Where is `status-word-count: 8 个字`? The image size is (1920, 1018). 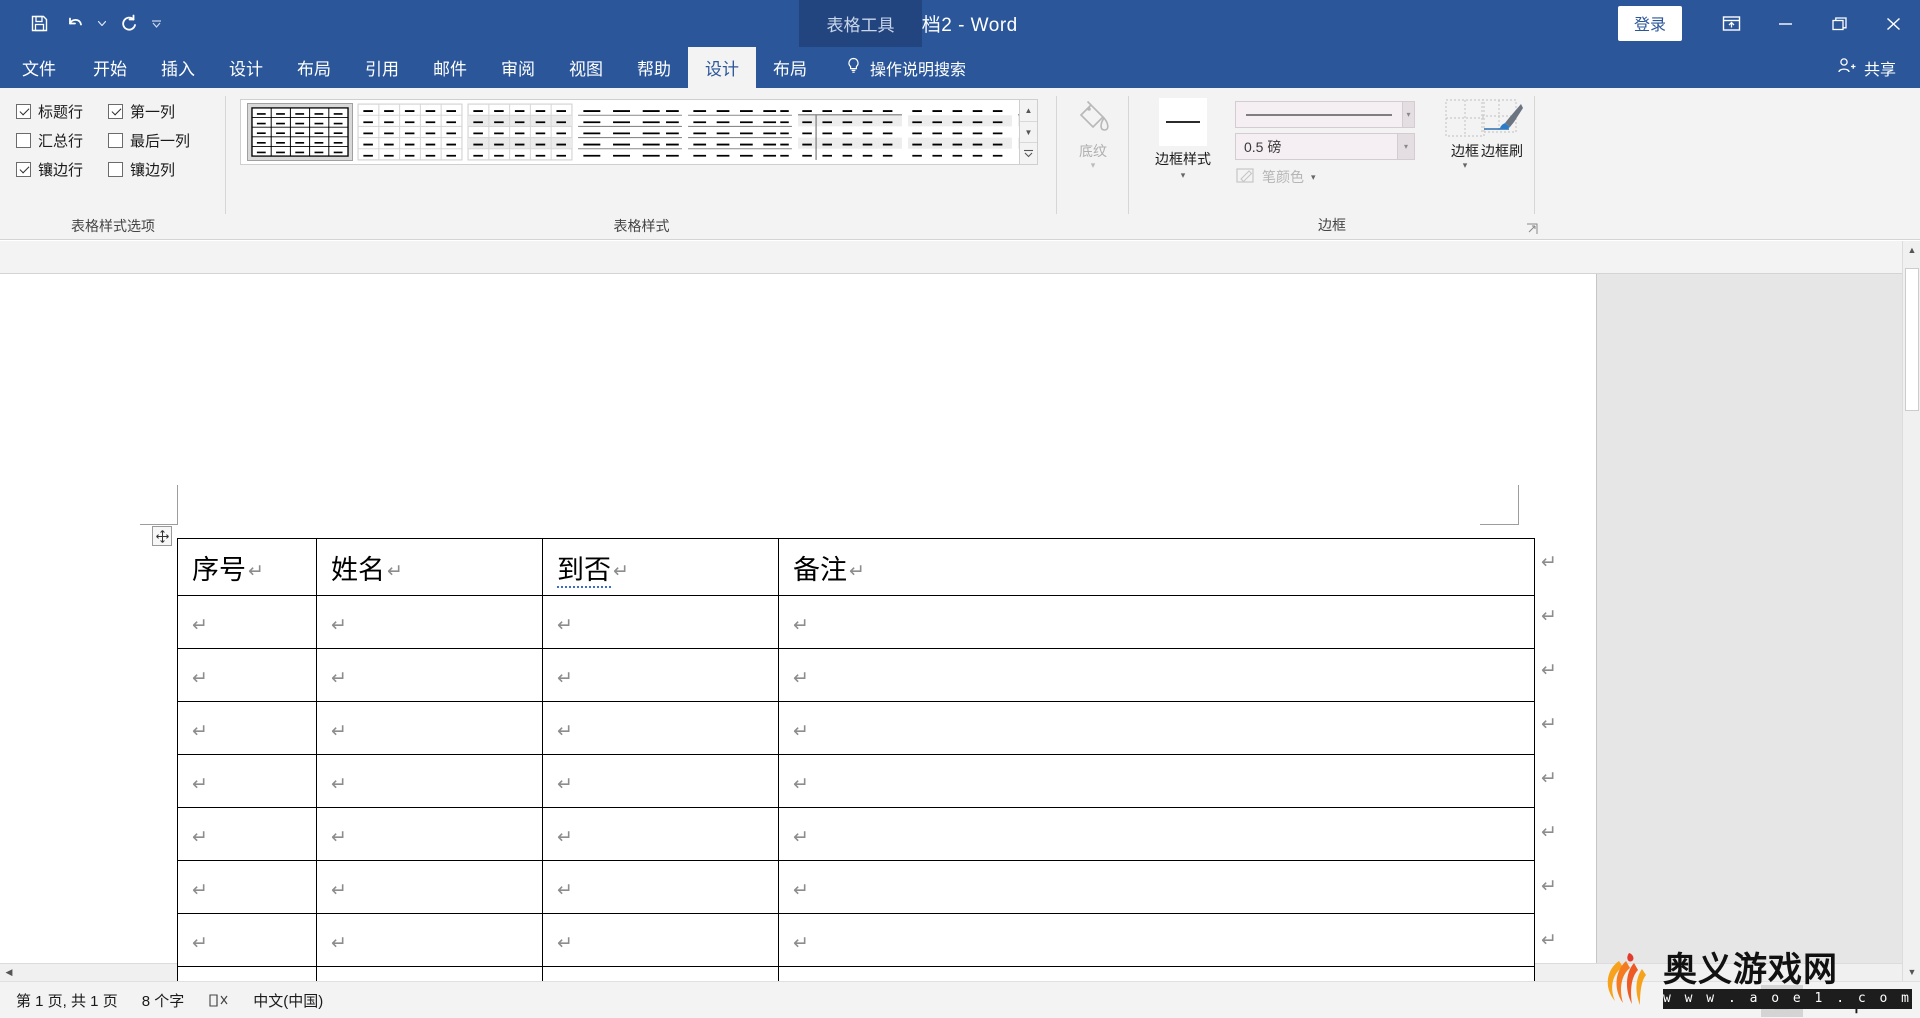 status-word-count: 8 个字 is located at coordinates (163, 1000).